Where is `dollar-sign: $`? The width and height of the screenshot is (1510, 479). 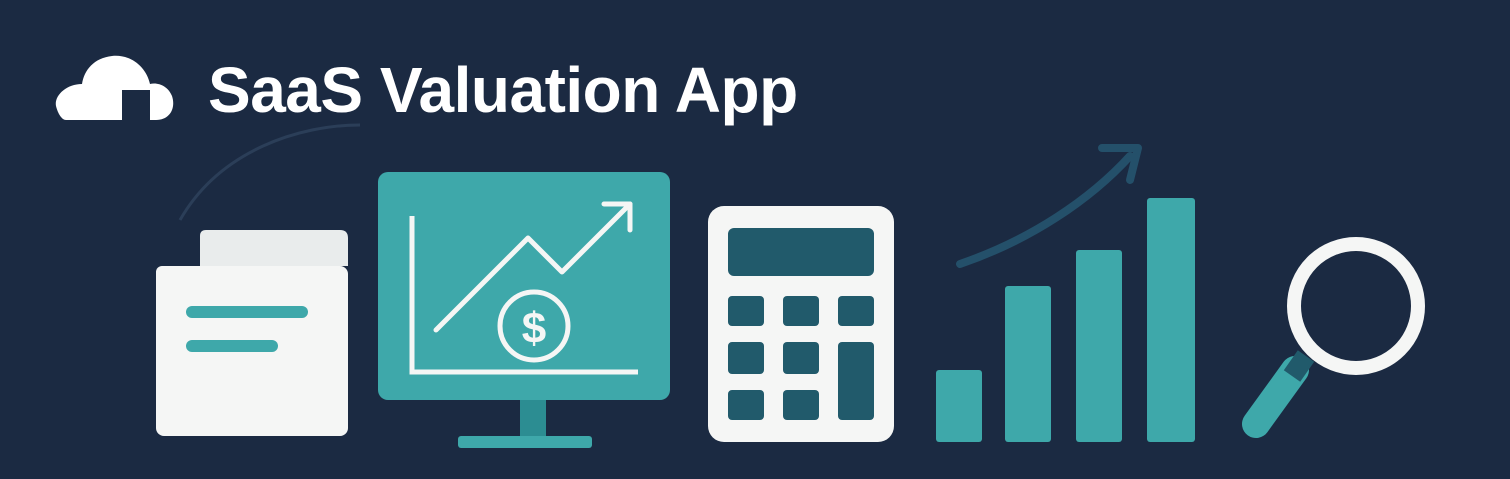
dollar-sign: $ is located at coordinates (534, 328).